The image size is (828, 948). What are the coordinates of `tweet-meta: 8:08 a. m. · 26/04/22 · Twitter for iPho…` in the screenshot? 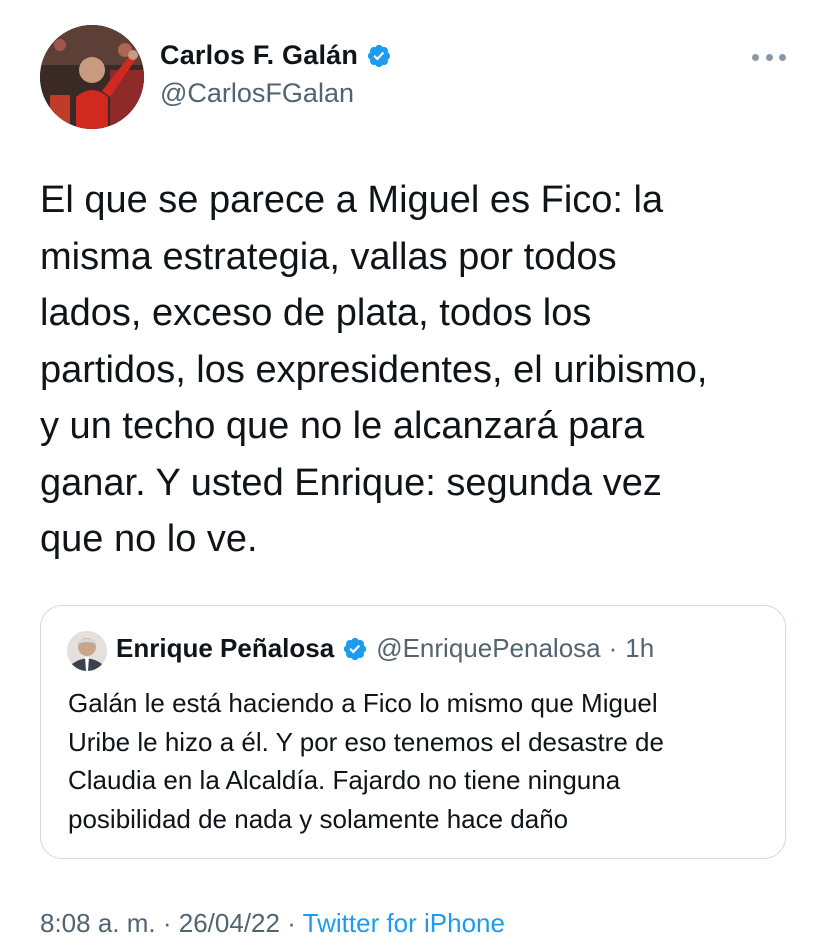 It's located at (272, 923).